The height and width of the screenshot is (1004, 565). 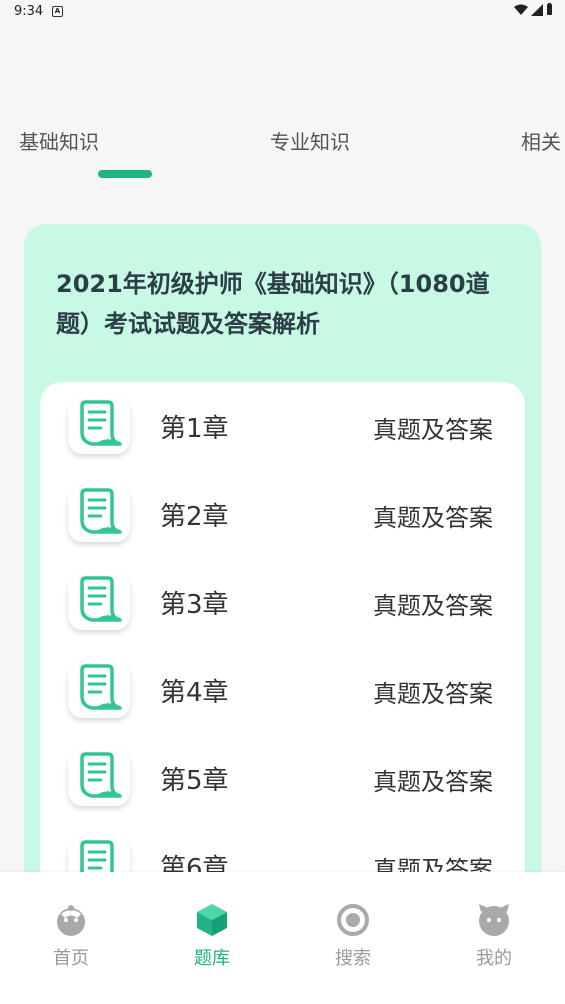 I want to click on status-icons, so click(x=533, y=9).